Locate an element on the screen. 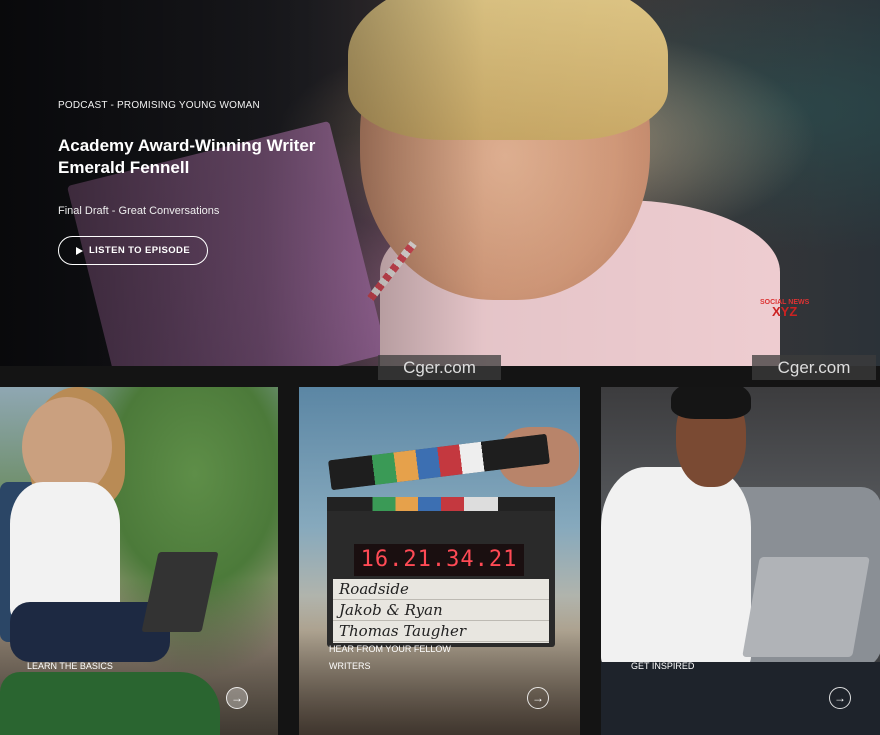 This screenshot has height=735, width=880. hero-subtitle: Final Draft - Great Conversations is located at coordinates (139, 211).